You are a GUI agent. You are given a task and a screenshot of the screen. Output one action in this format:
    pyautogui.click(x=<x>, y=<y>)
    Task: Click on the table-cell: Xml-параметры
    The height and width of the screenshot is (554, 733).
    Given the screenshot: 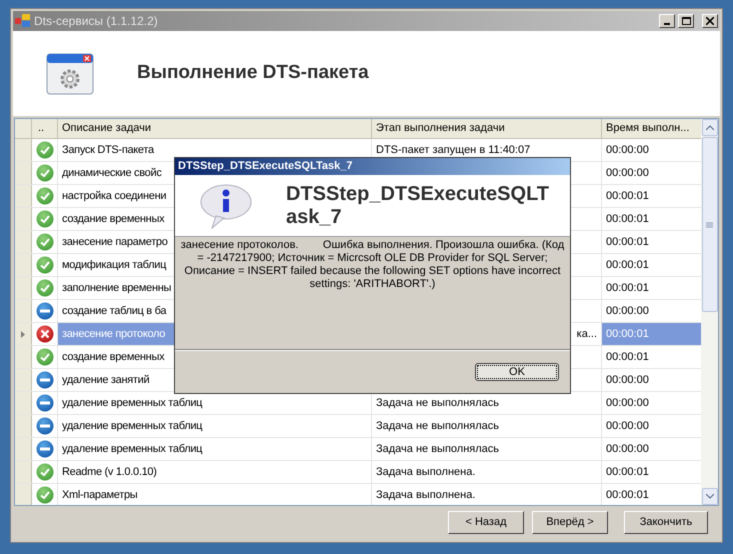 What is the action you would take?
    pyautogui.click(x=215, y=494)
    